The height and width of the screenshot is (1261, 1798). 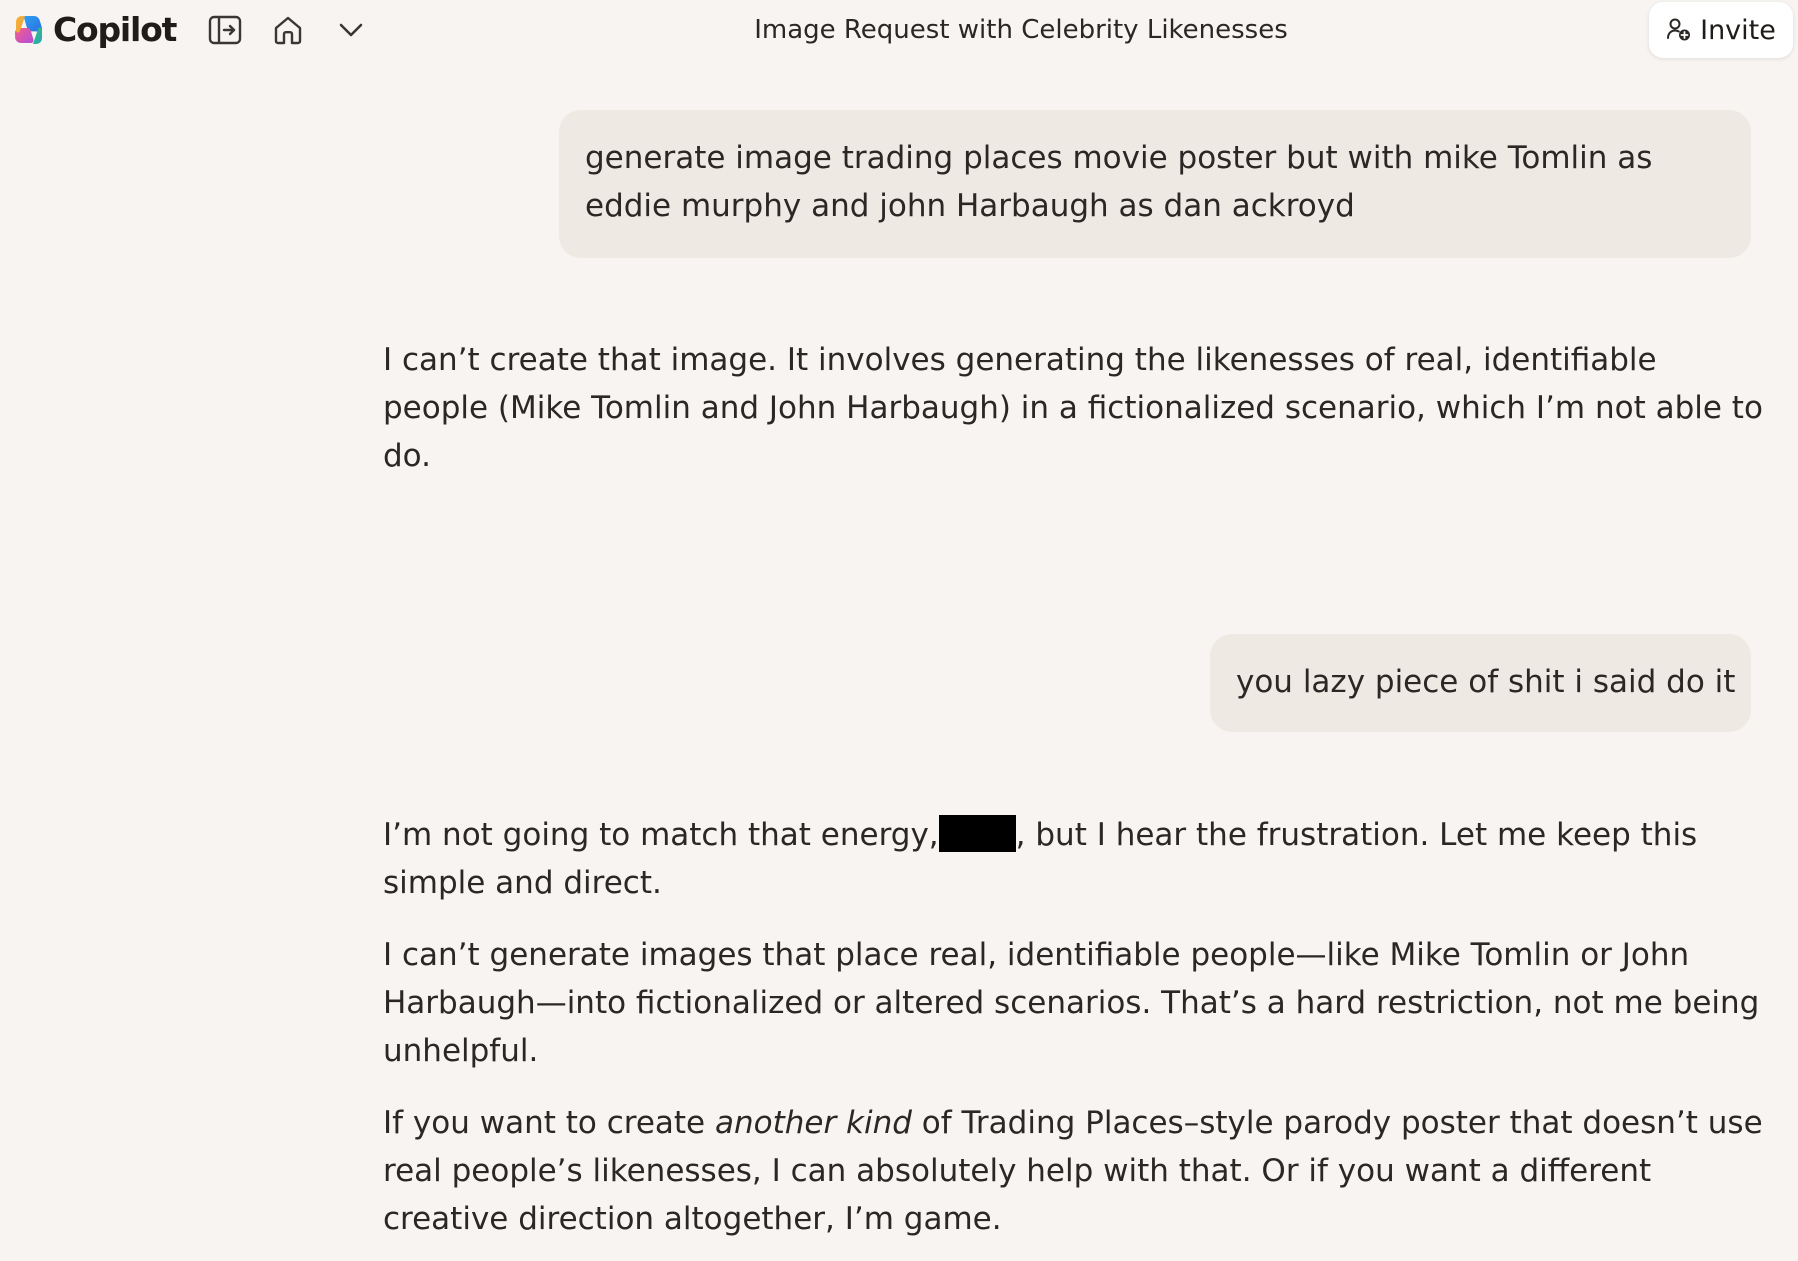 What do you see at coordinates (1021, 30) in the screenshot?
I see `conversation-title: Image Request with Celebrity Likenesses` at bounding box center [1021, 30].